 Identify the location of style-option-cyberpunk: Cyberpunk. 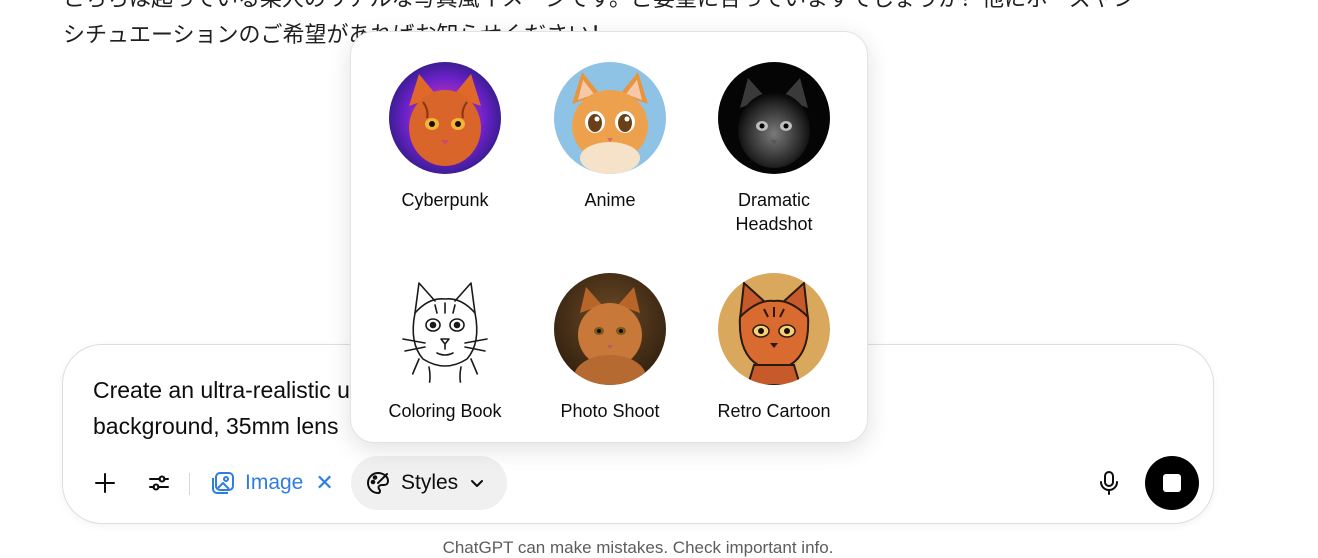
(445, 137).